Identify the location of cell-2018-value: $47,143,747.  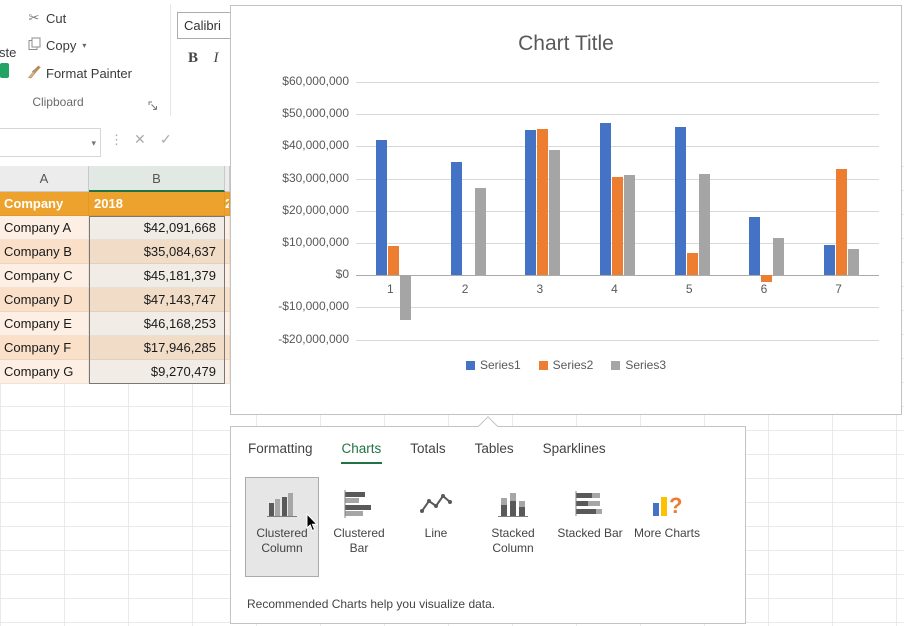
(157, 300).